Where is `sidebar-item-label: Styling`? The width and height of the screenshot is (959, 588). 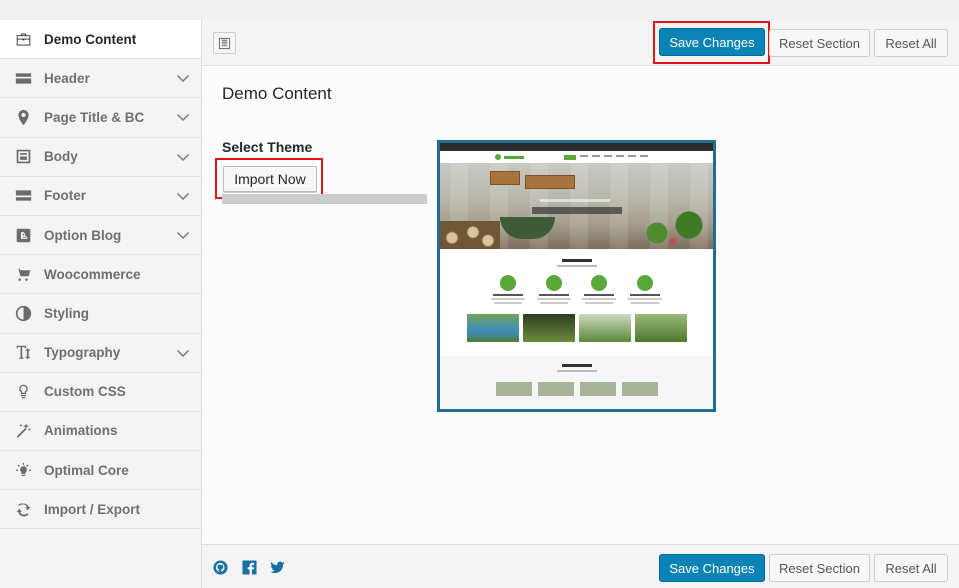
sidebar-item-label: Styling is located at coordinates (67, 313).